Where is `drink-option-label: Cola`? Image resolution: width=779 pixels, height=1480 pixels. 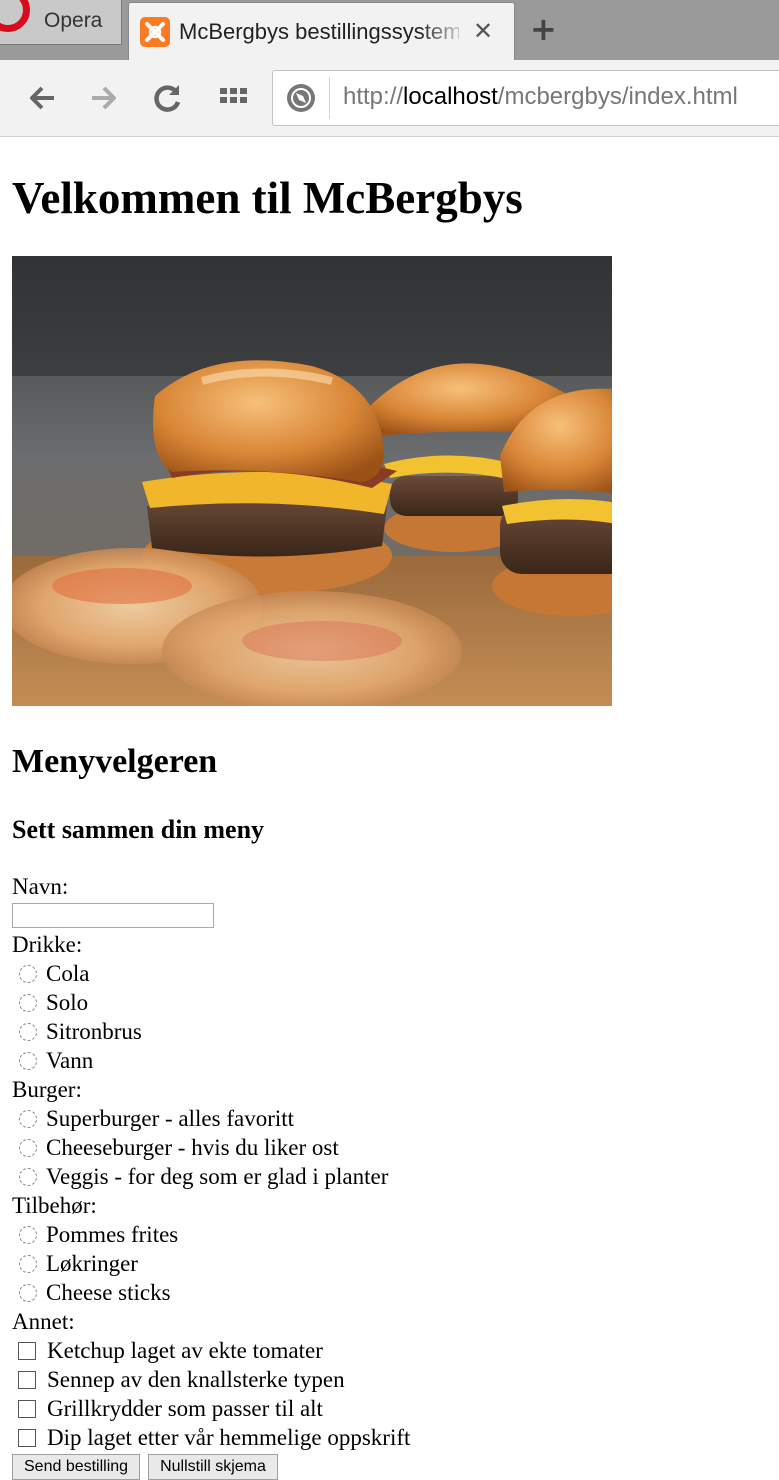
drink-option-label: Cola is located at coordinates (68, 973).